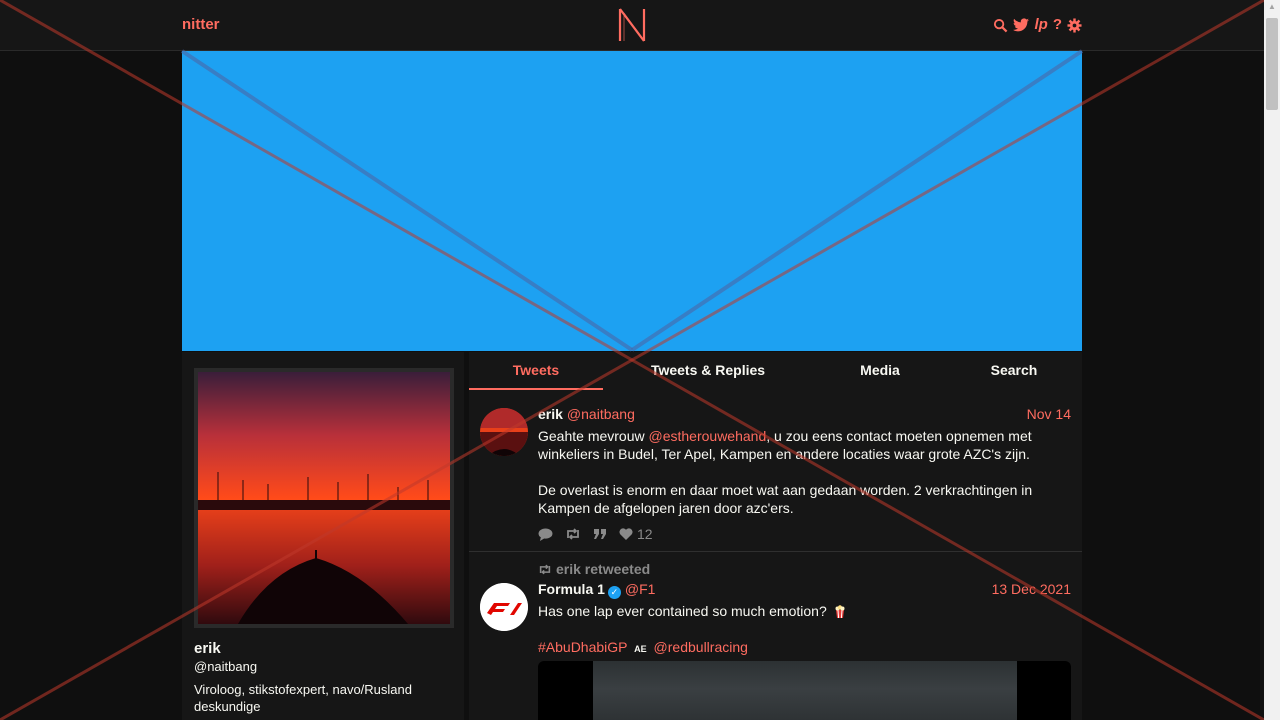 The image size is (1280, 720). I want to click on retweet-header: erik retweeted, so click(594, 569).